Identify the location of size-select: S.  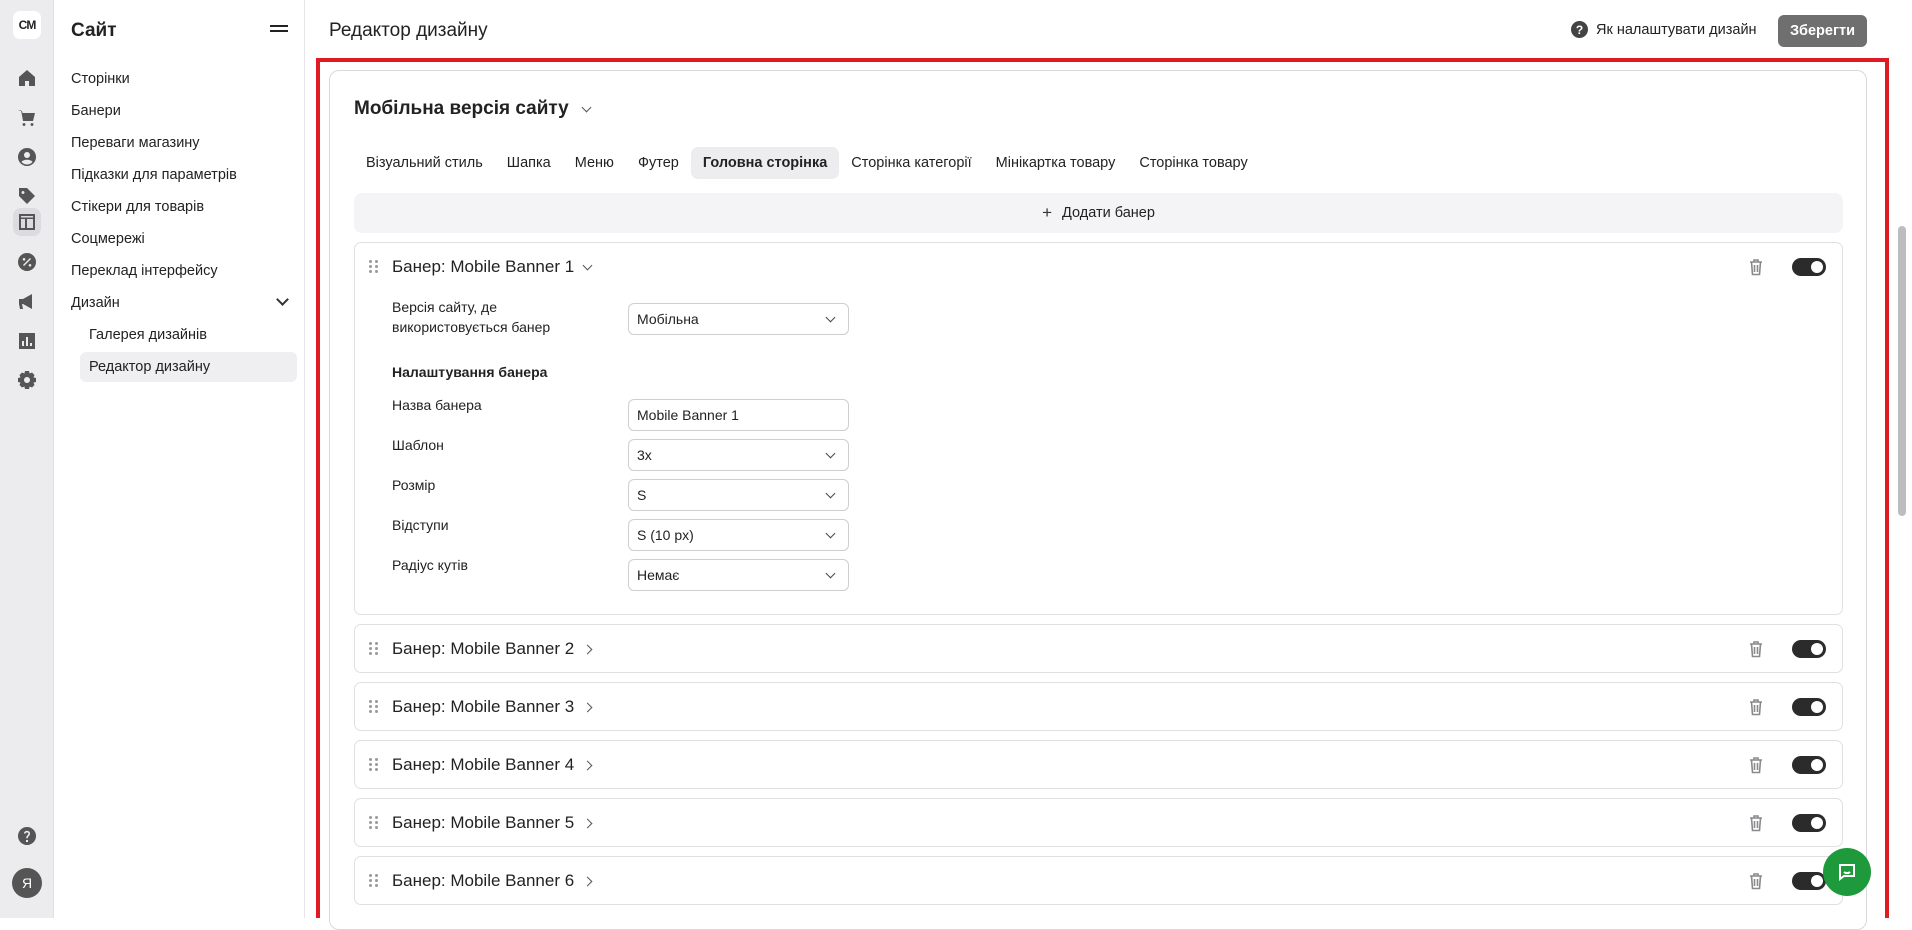
(738, 495).